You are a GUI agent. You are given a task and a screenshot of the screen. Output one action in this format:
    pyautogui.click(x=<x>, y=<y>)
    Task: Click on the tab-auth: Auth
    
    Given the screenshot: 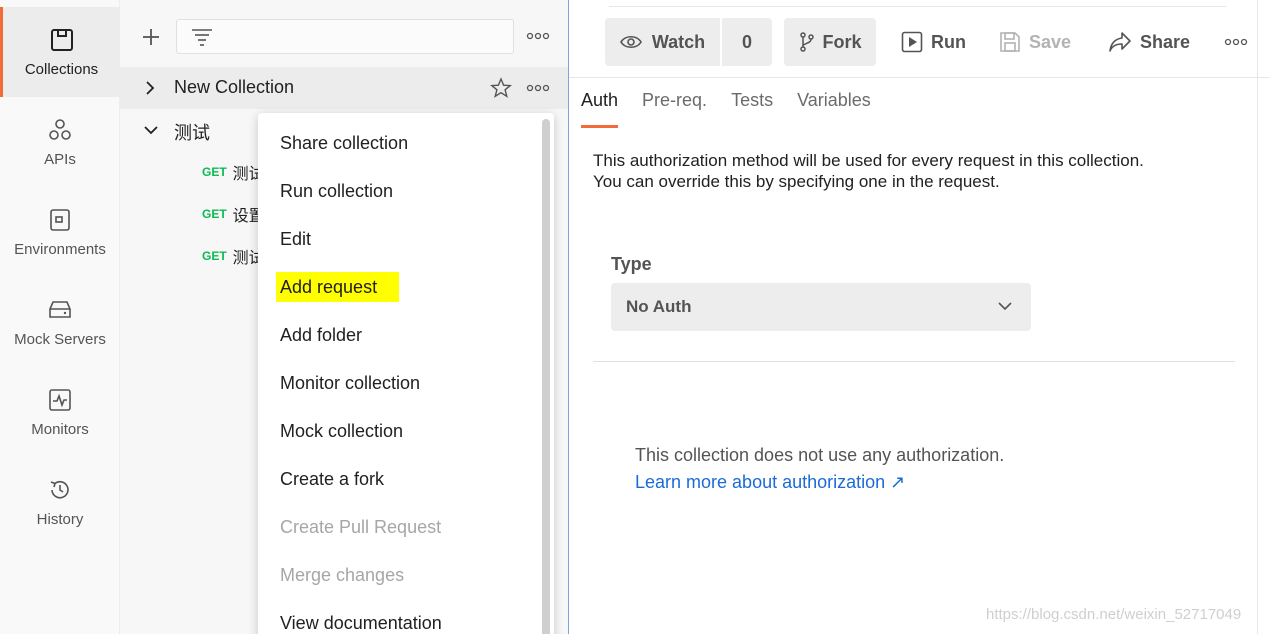 What is the action you would take?
    pyautogui.click(x=600, y=109)
    